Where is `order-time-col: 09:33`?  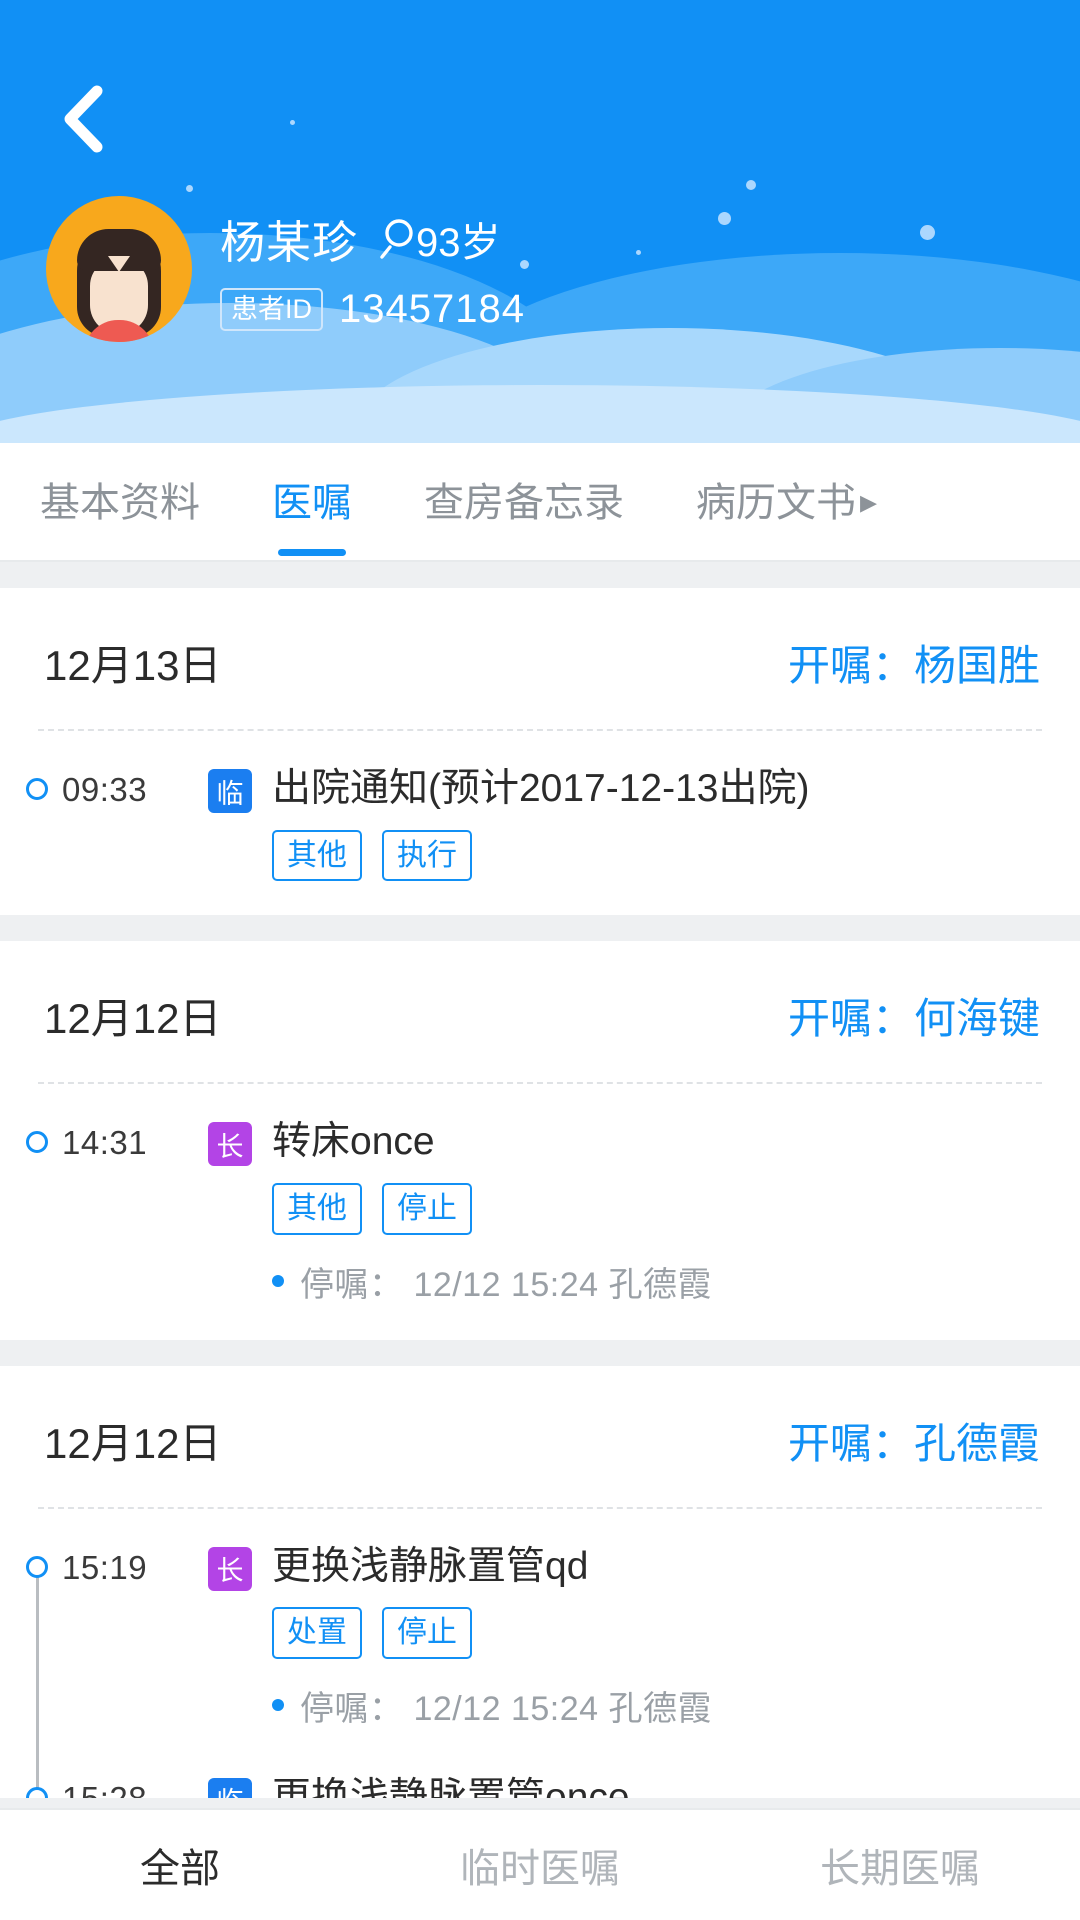
order-time-col: 09:33 is located at coordinates (117, 823).